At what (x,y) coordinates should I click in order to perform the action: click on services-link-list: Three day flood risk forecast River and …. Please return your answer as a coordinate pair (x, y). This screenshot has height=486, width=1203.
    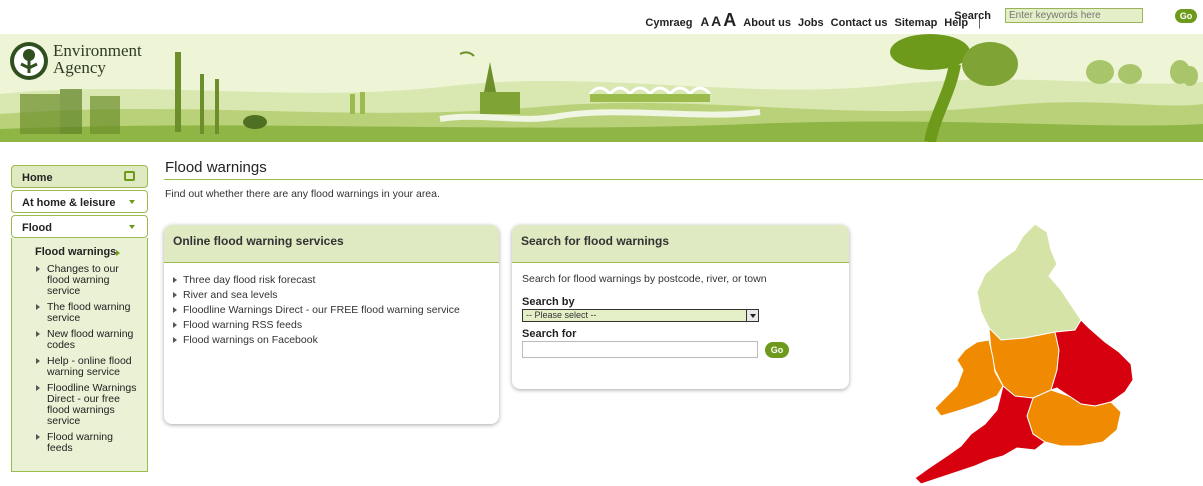
    Looking at the image, I should click on (331, 304).